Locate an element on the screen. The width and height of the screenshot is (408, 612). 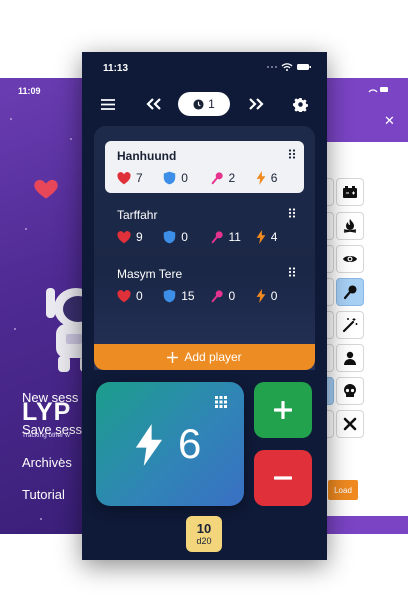
stat-torch: 11 is located at coordinates (233, 237).